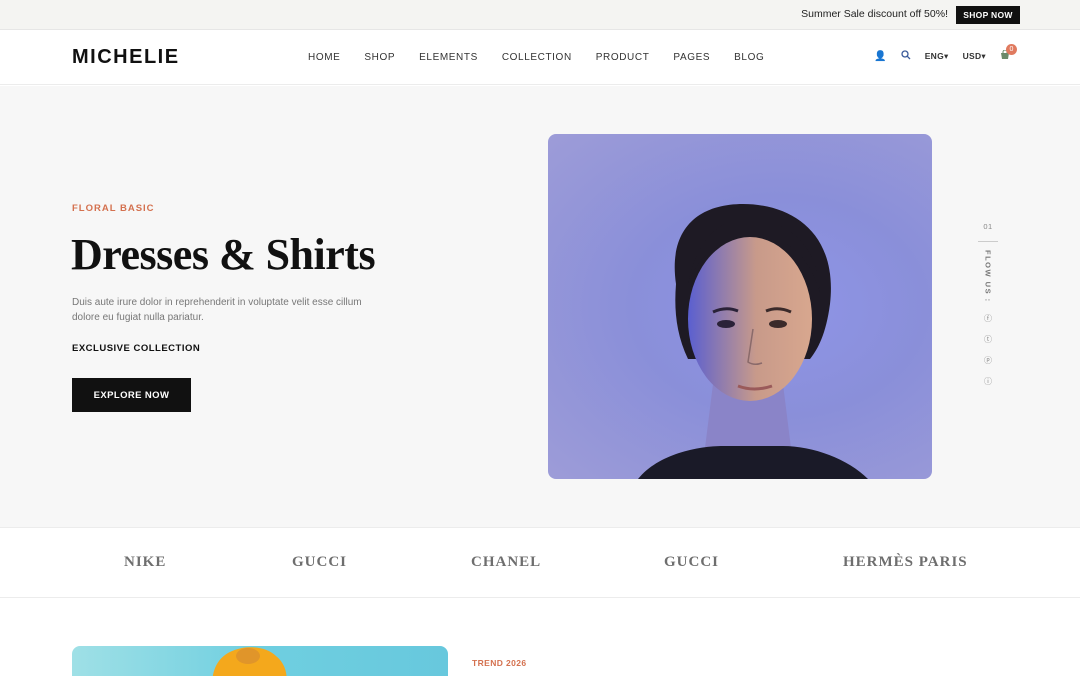 This screenshot has width=1080, height=676. Describe the element at coordinates (906, 56) in the screenshot. I see `search-icon` at that location.